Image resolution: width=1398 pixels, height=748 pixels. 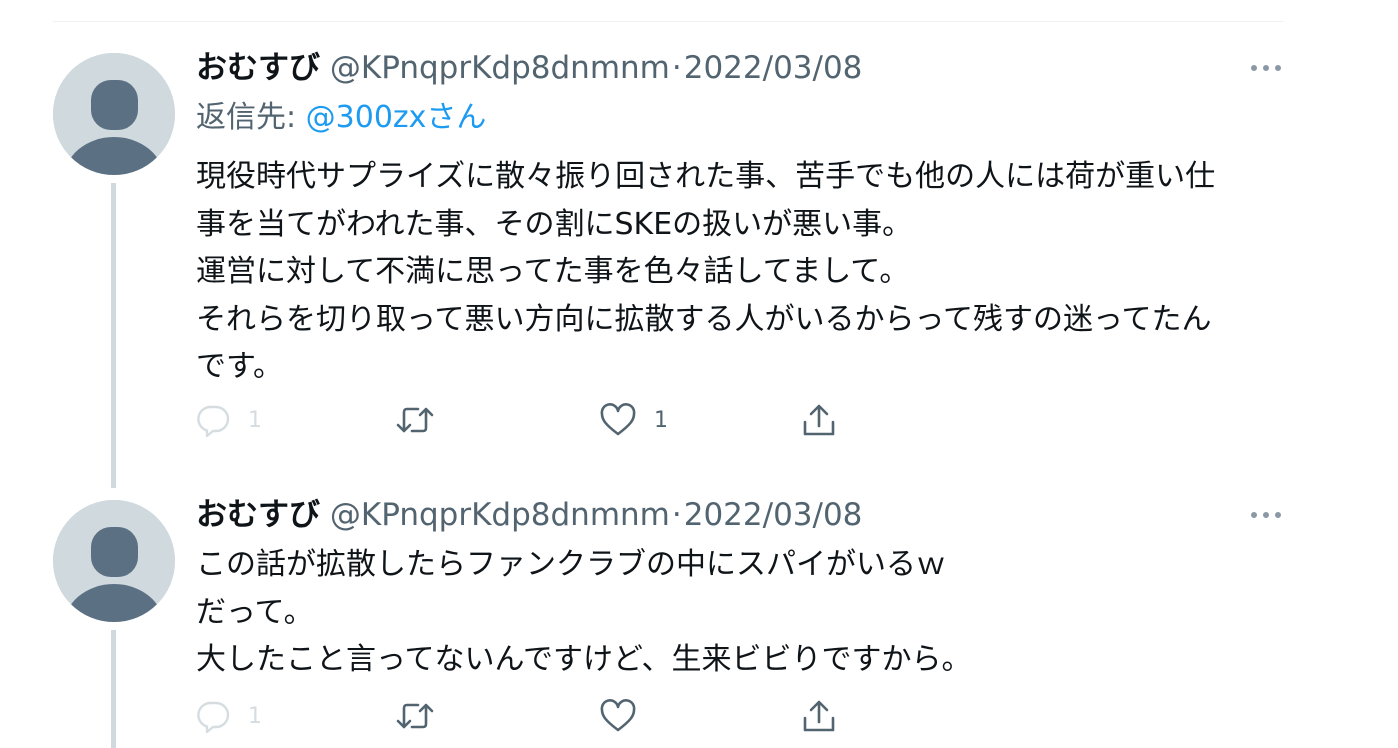 What do you see at coordinates (661, 420) in the screenshot?
I see `like-count: 1` at bounding box center [661, 420].